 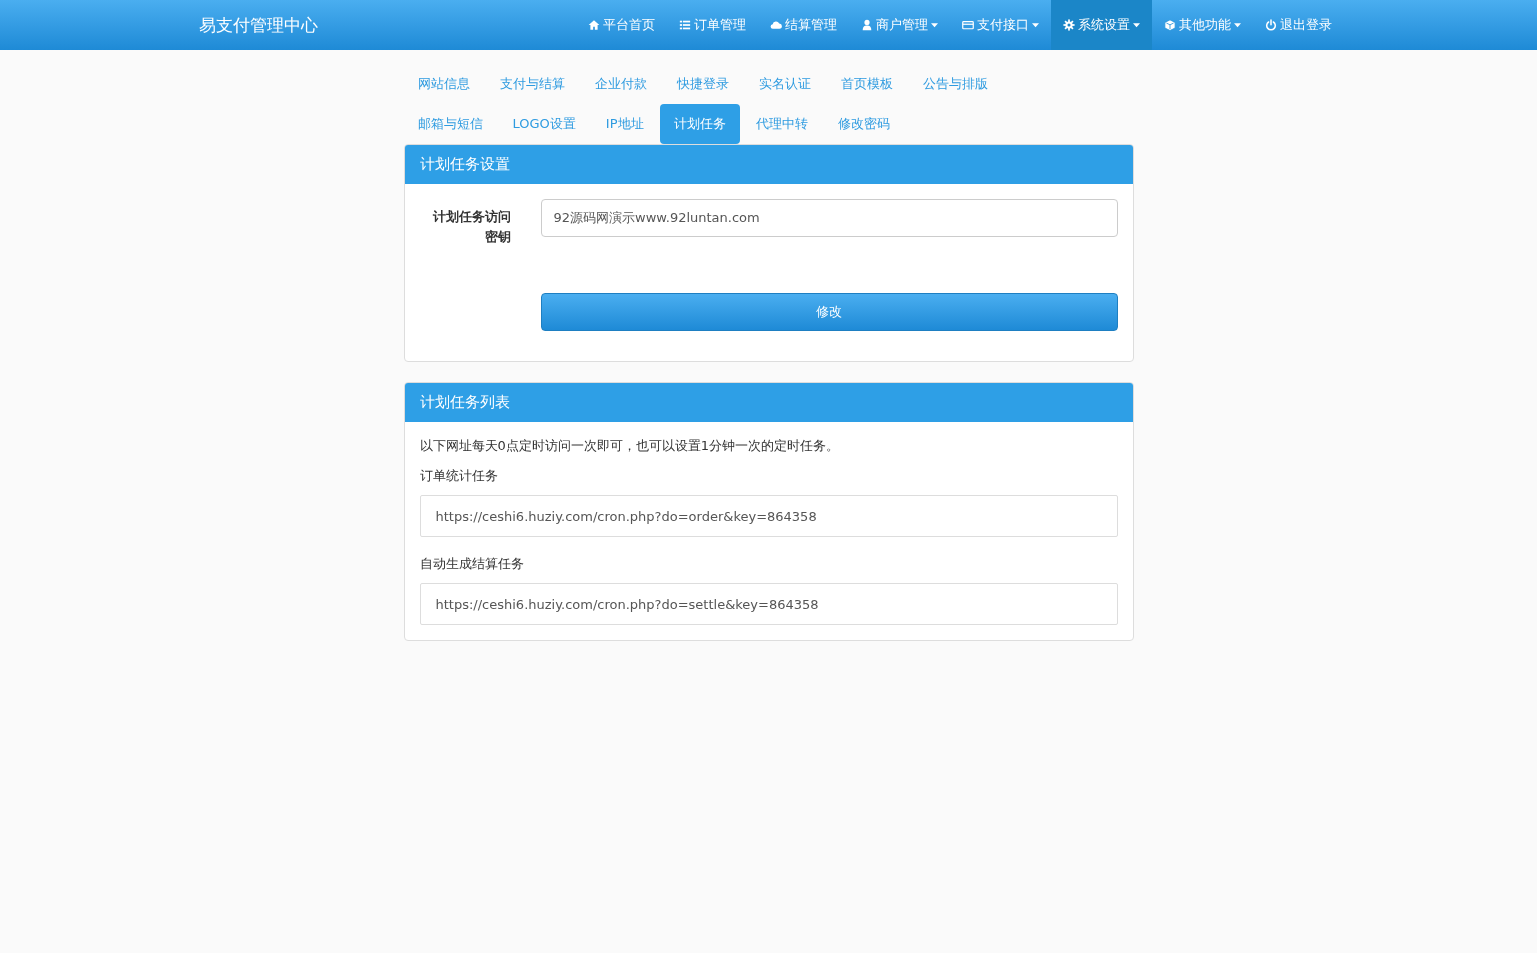 What do you see at coordinates (620, 84) in the screenshot?
I see `settings-tab: 企业付款` at bounding box center [620, 84].